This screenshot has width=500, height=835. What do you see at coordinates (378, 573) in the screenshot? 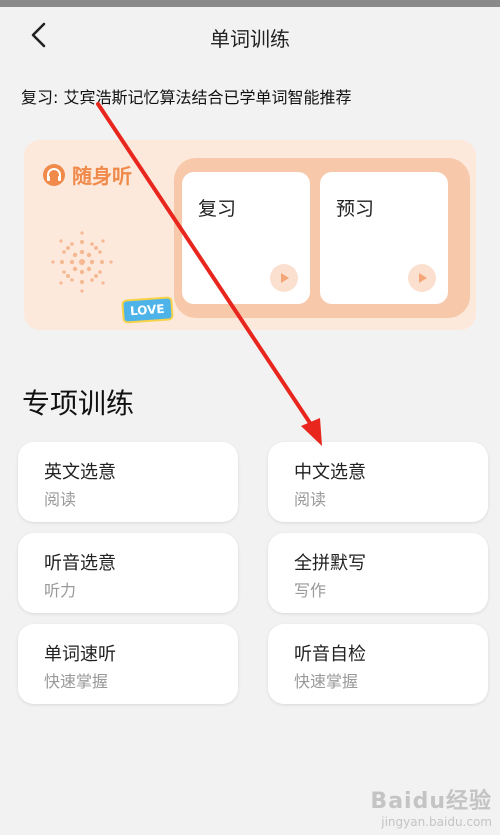
I see `training-card-full-spelling: 全拼默写 写作` at bounding box center [378, 573].